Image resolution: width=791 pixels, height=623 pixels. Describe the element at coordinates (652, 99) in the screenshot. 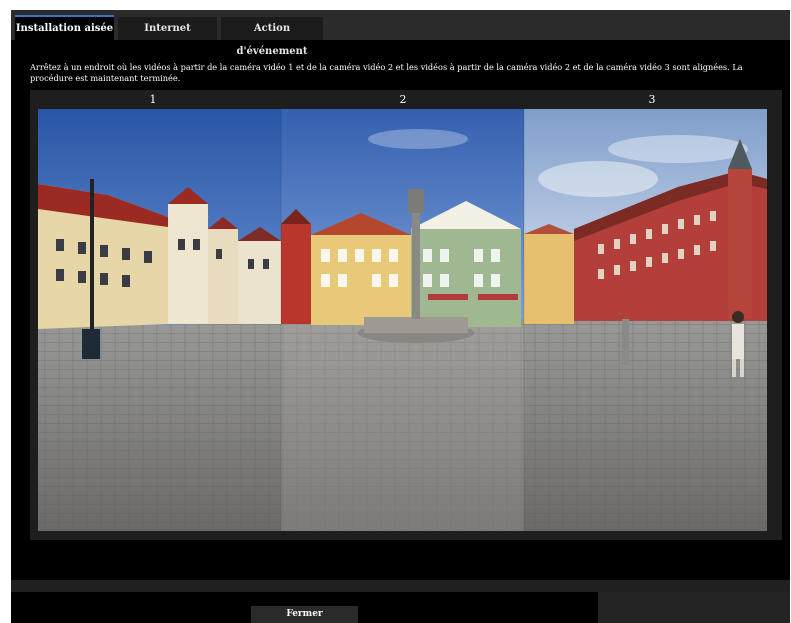

I see `camera-label-3: 3` at that location.